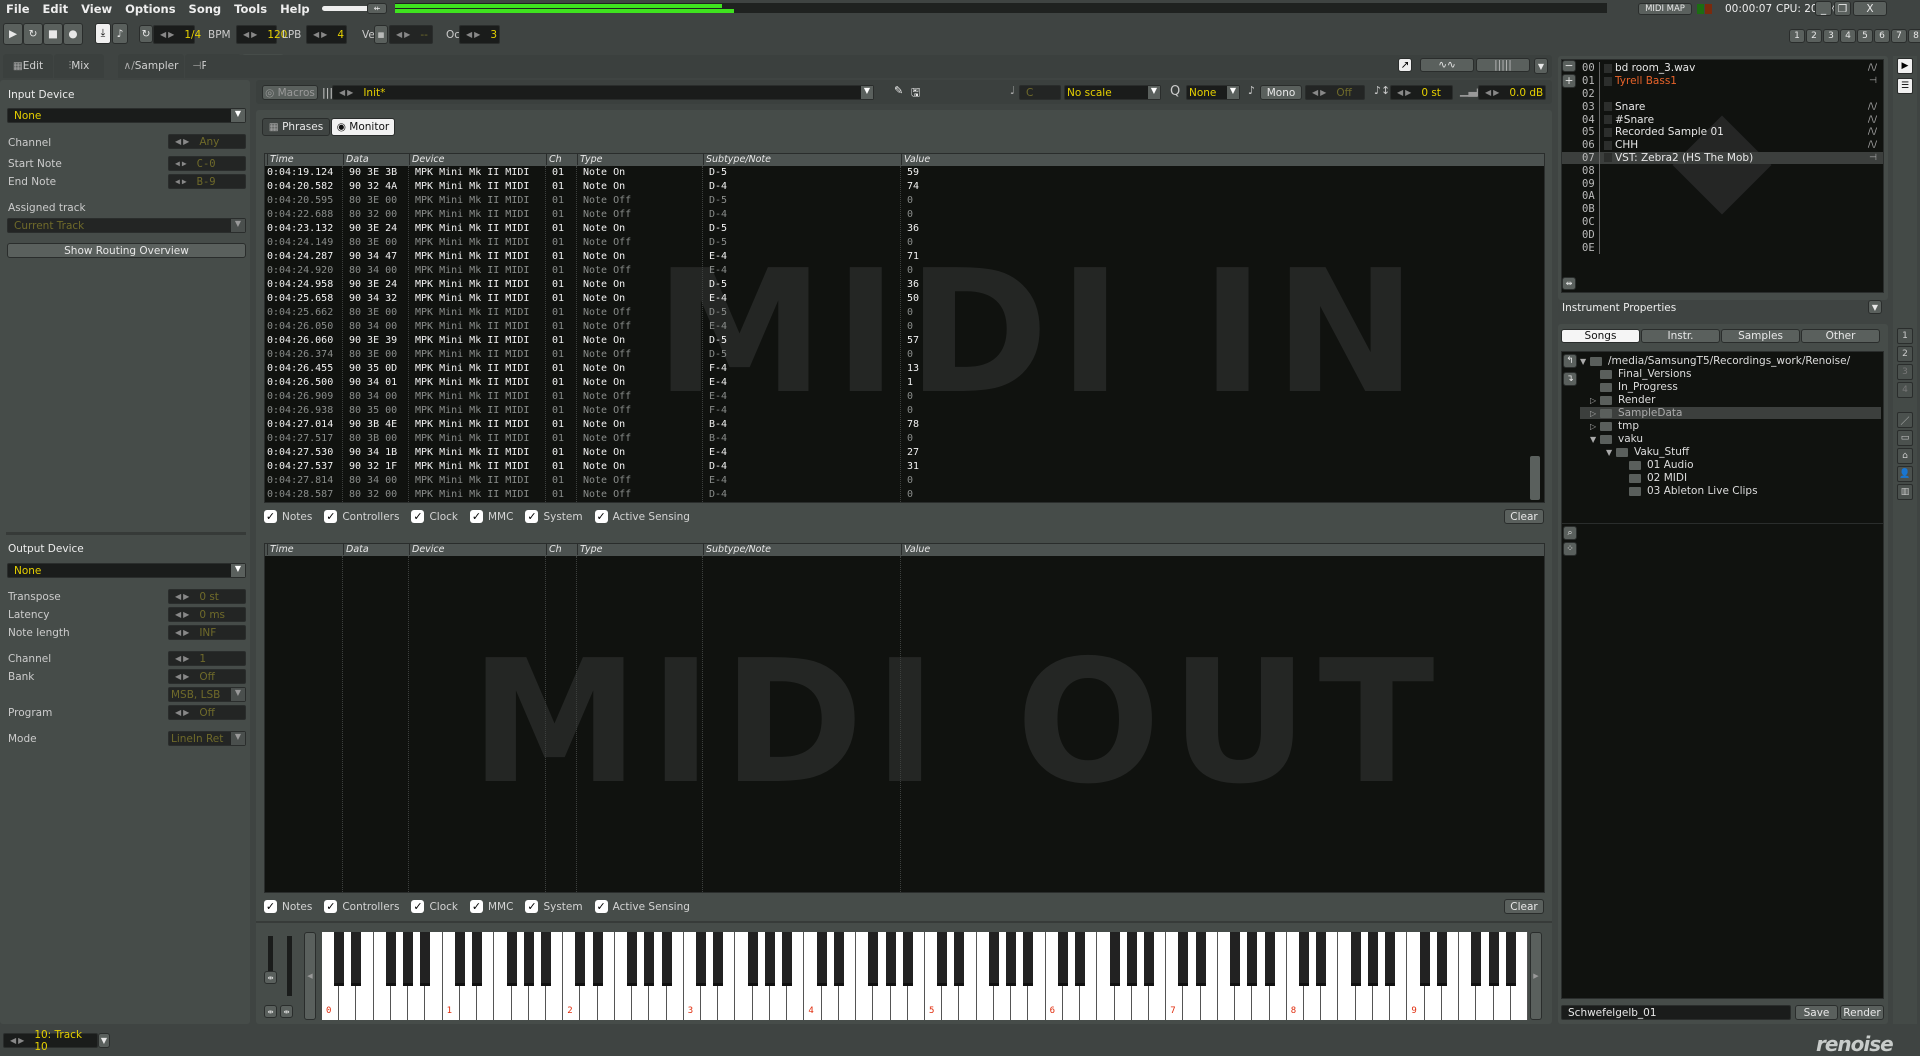 The width and height of the screenshot is (1920, 1056). What do you see at coordinates (1875, 307) in the screenshot?
I see `instrument-properties-dropdown: ▼` at bounding box center [1875, 307].